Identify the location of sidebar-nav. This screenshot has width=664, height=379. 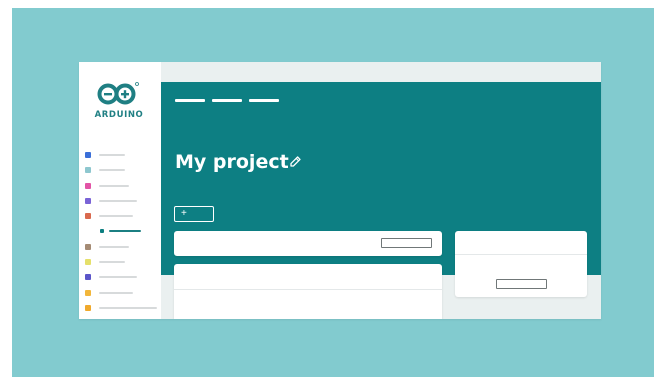
(123, 234).